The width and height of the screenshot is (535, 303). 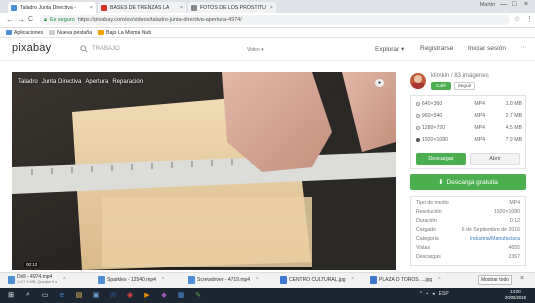 I want to click on bookmark-item: Bajo La Misma Nub, so click(x=124, y=33).